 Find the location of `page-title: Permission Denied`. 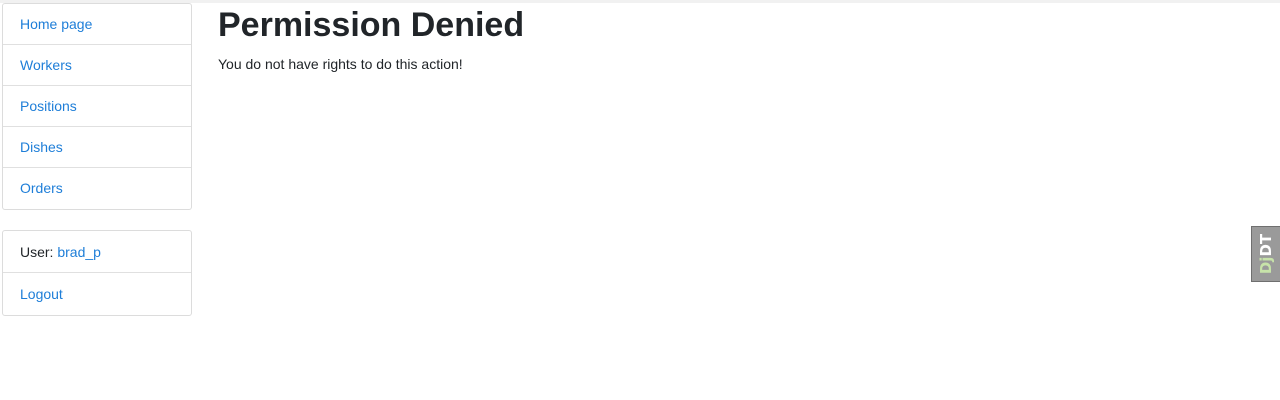

page-title: Permission Denied is located at coordinates (371, 25).